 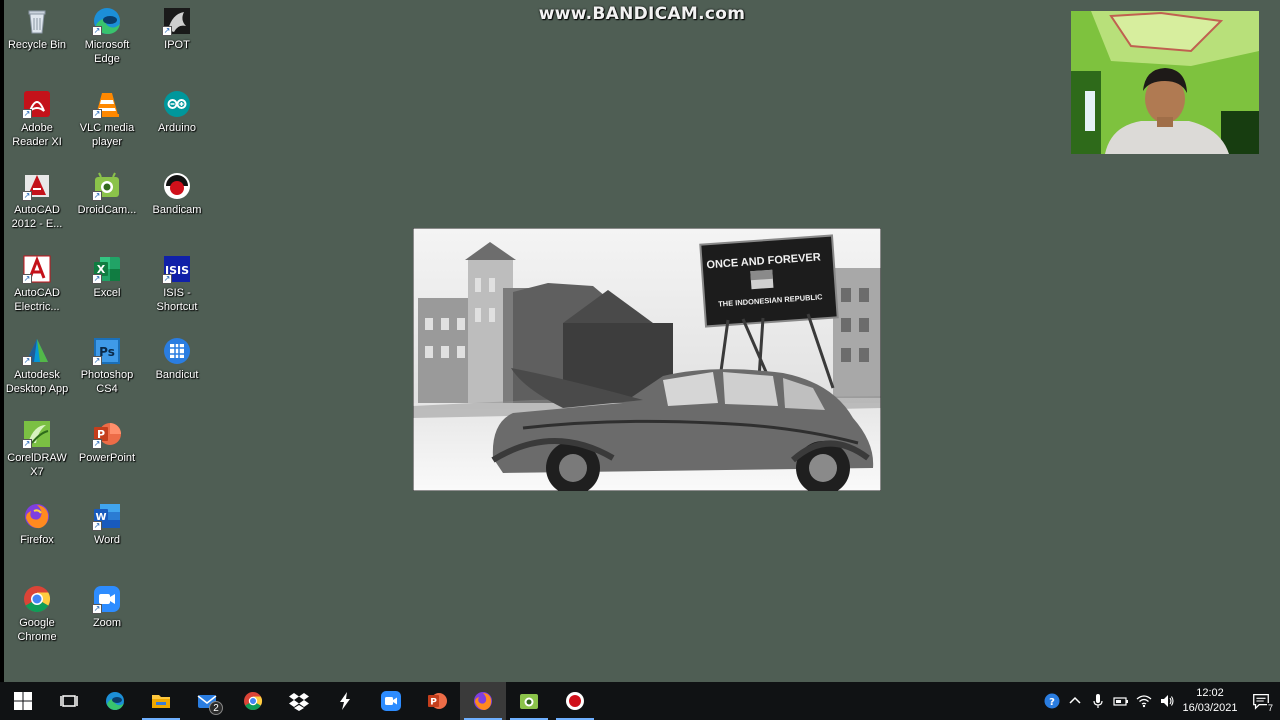 What do you see at coordinates (107, 623) in the screenshot?
I see `desktop-icon-label: Zoom` at bounding box center [107, 623].